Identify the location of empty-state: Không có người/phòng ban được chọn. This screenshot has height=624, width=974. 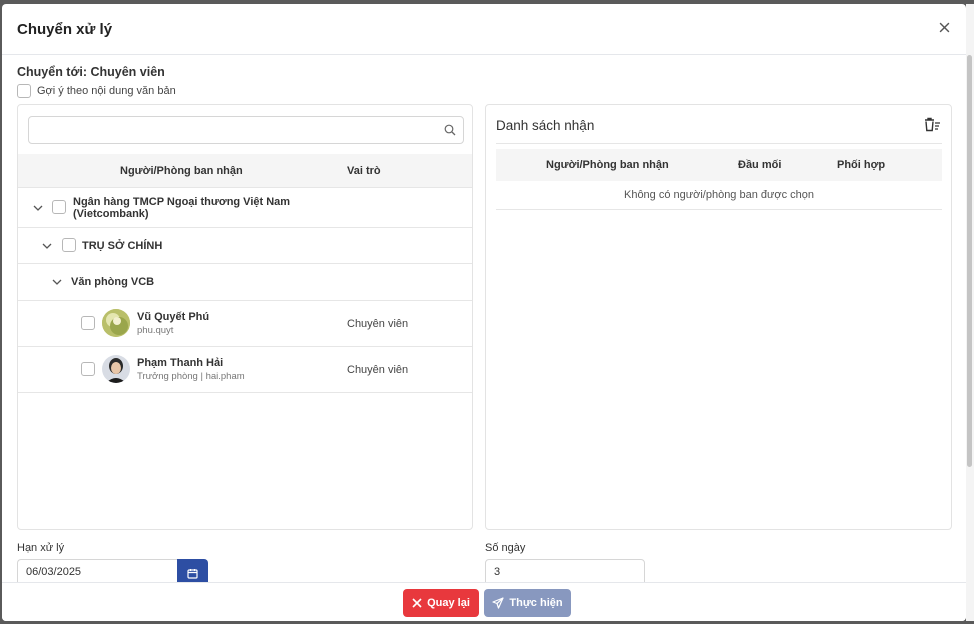
(719, 196).